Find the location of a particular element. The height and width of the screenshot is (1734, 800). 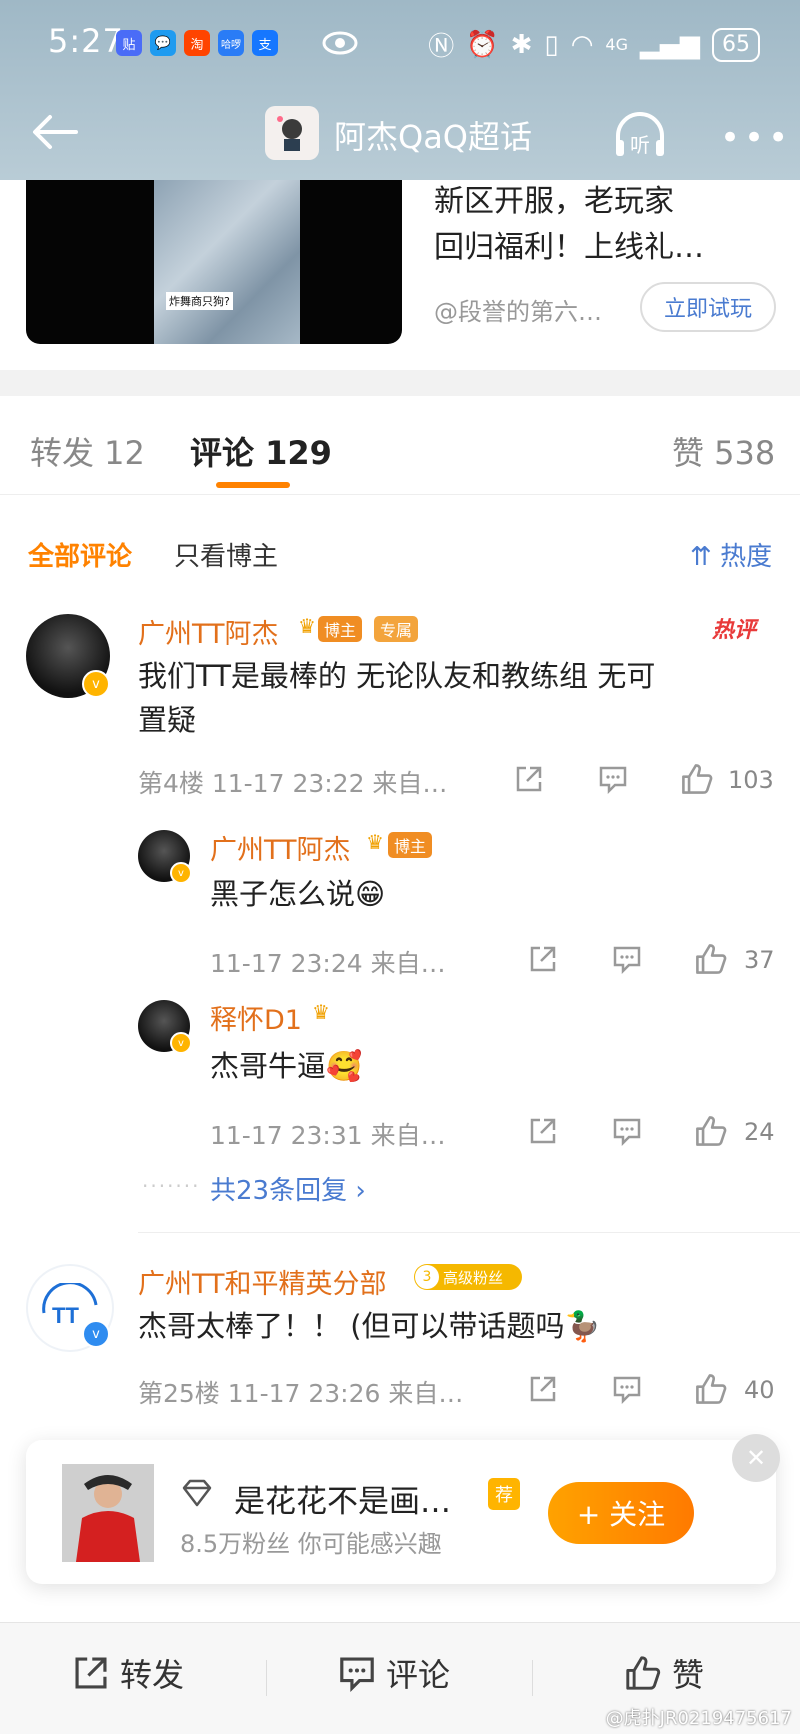

bottom-comment-button: 评论 is located at coordinates (394, 1673).